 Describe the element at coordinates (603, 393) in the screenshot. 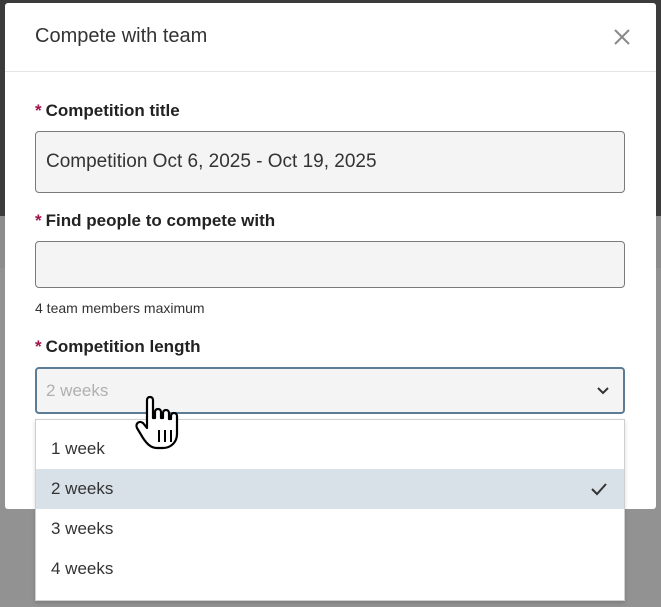

I see `chevron-down-icon` at that location.